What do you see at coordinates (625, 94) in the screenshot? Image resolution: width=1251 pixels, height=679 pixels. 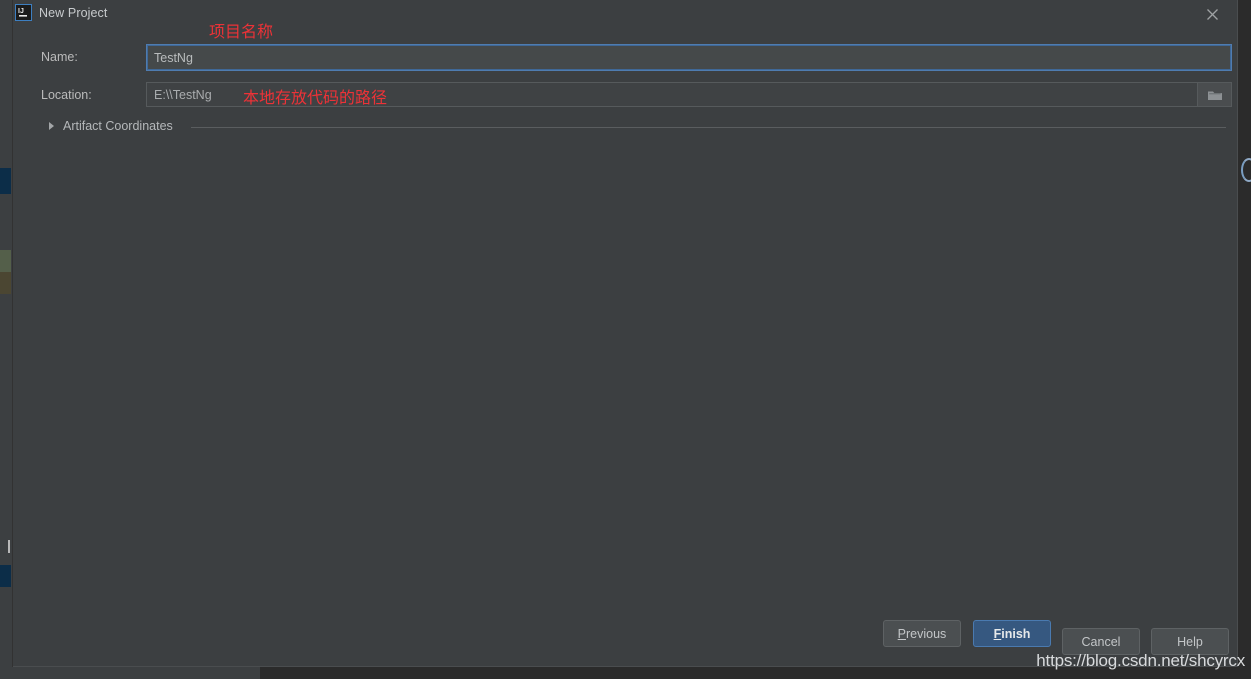 I see `location-row: Location:` at bounding box center [625, 94].